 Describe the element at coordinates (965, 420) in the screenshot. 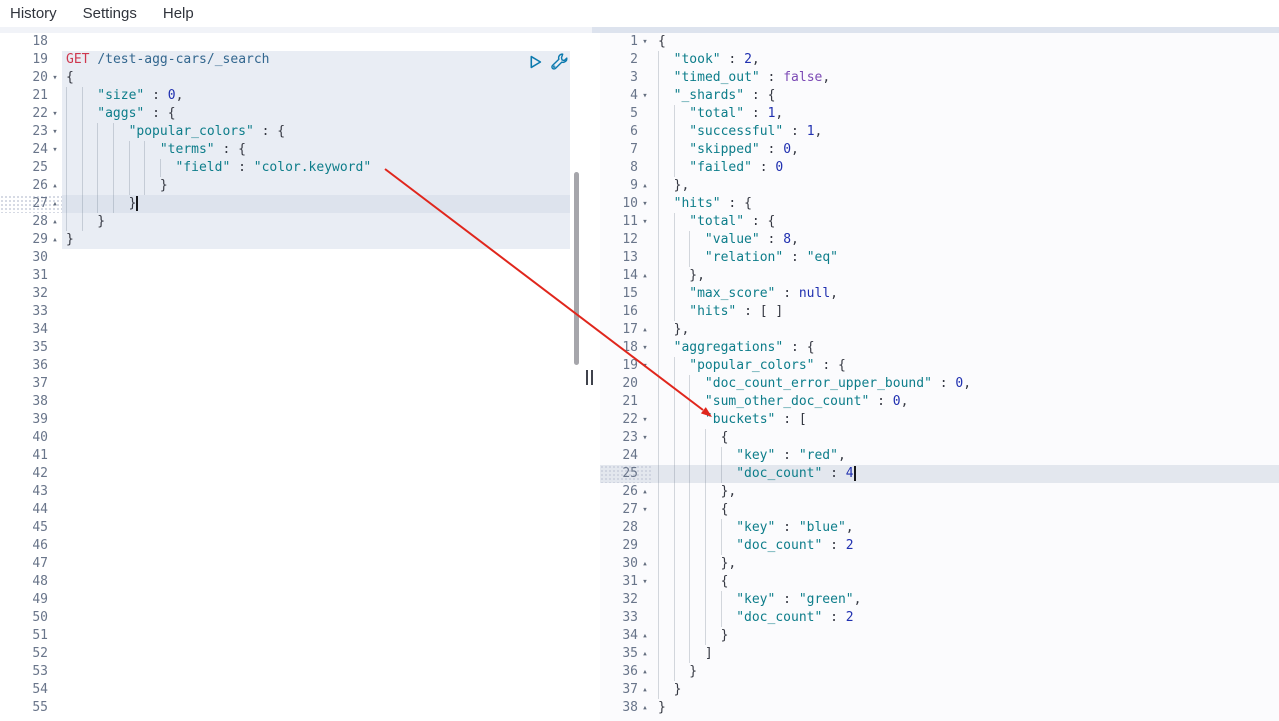

I see `response-code-area: "buckets" : [` at that location.